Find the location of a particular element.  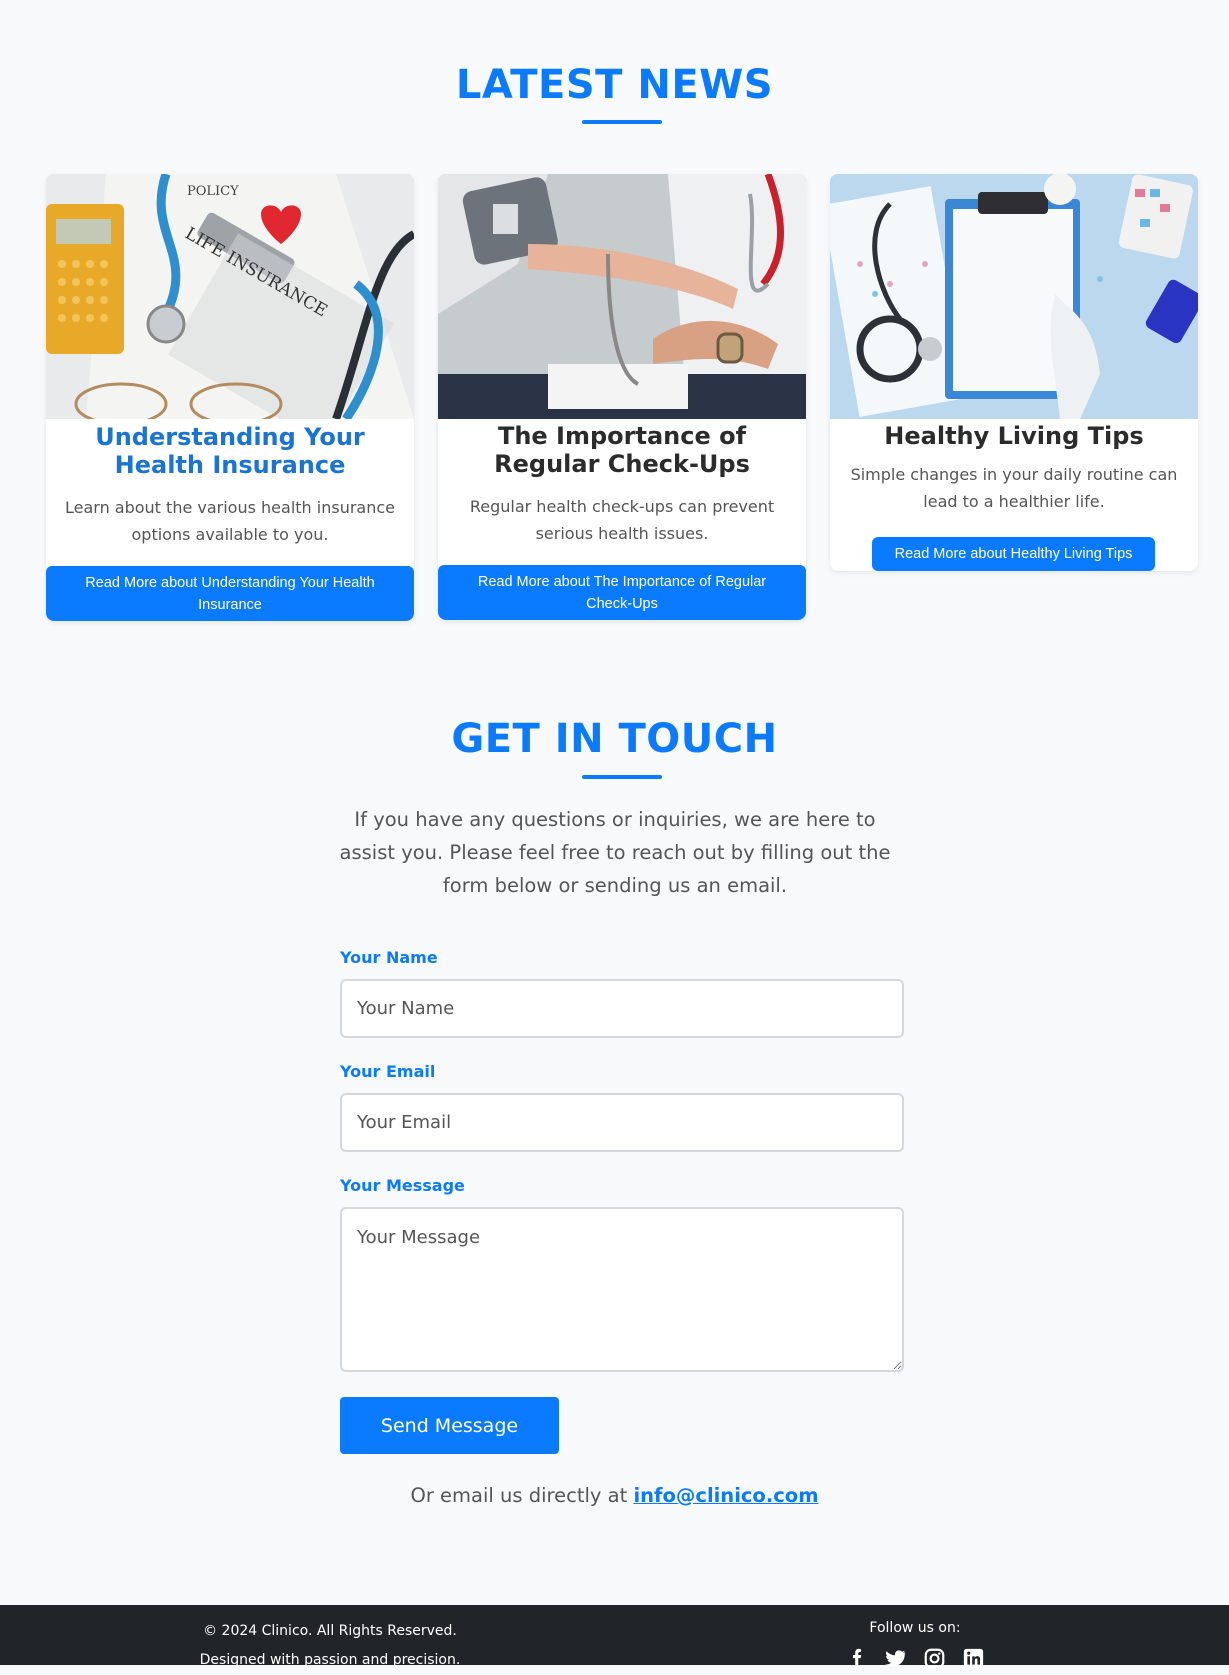

facebook-icon is located at coordinates (856, 1658).